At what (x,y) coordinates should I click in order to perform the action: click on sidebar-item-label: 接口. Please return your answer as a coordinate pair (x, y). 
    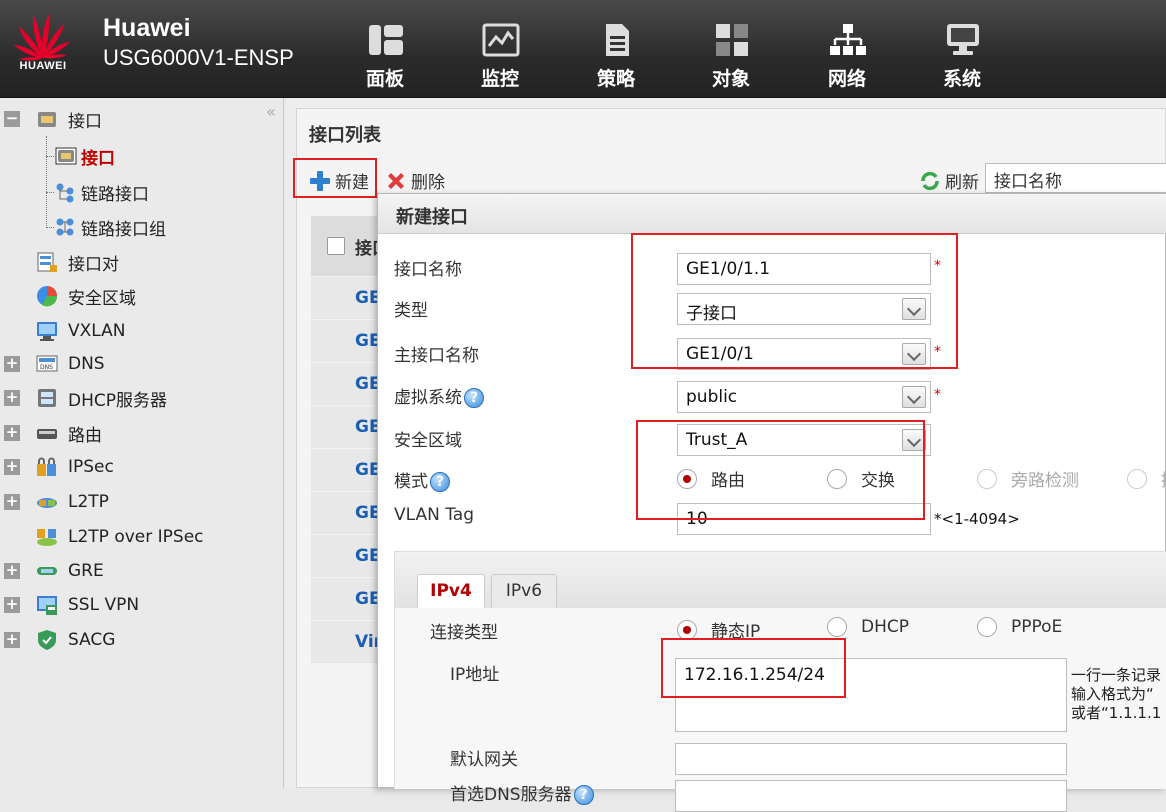
    Looking at the image, I should click on (98, 158).